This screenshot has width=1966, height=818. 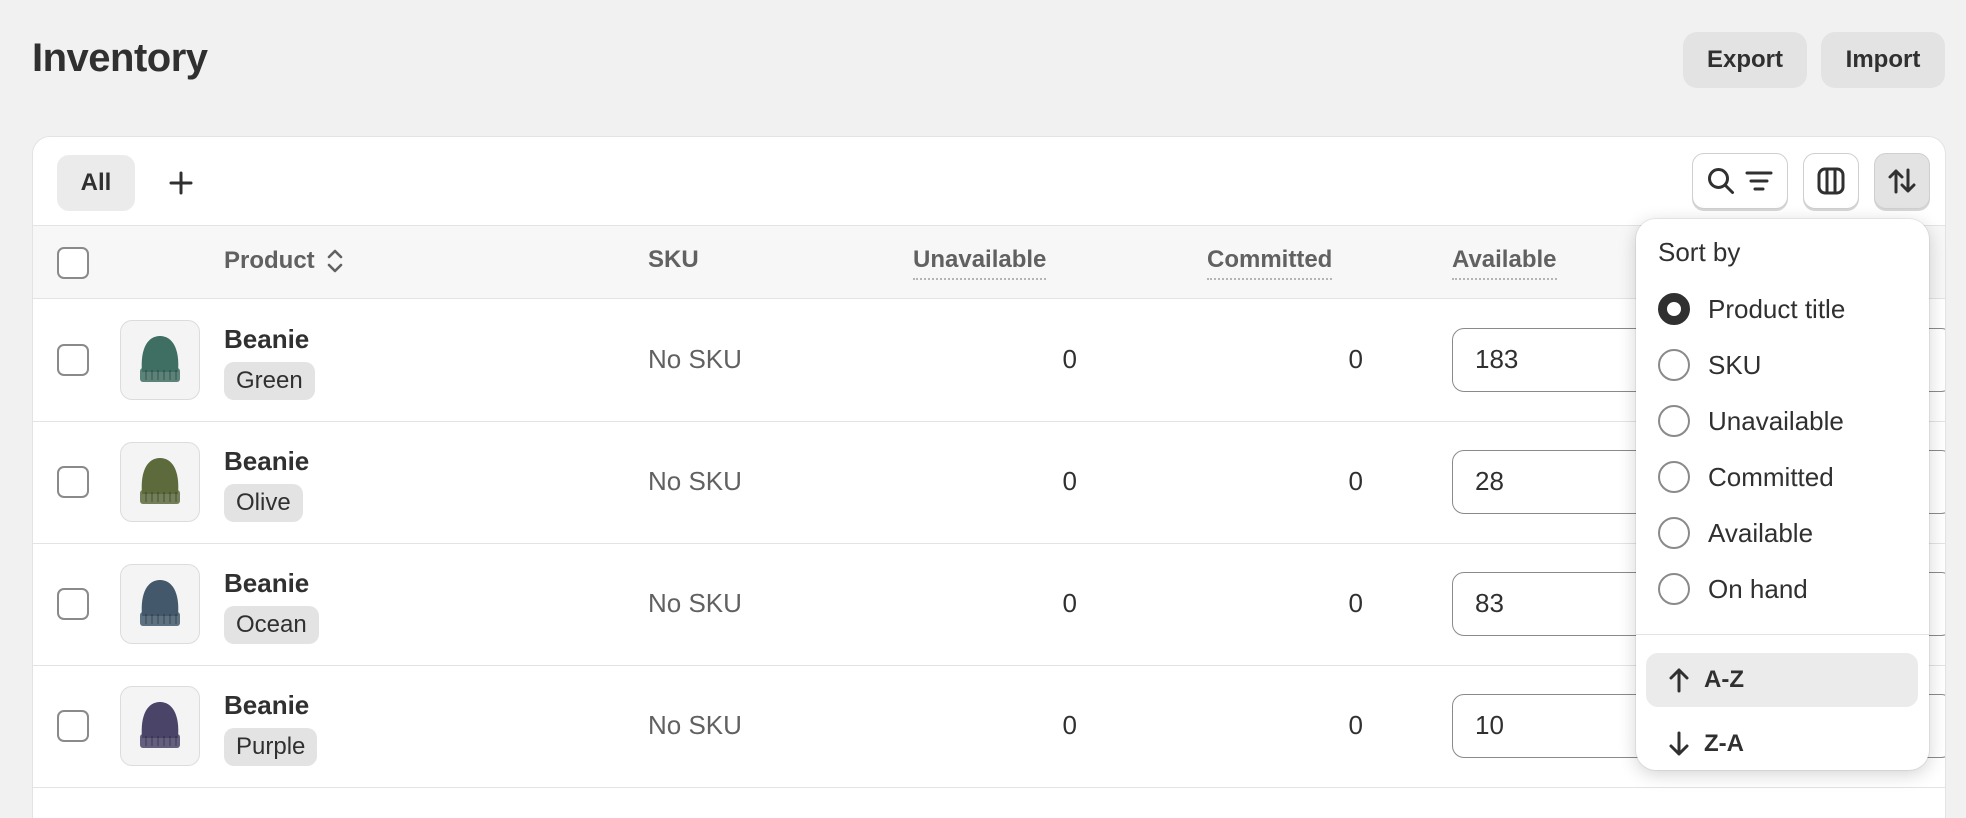 What do you see at coordinates (263, 503) in the screenshot?
I see `variant-badge: Olive` at bounding box center [263, 503].